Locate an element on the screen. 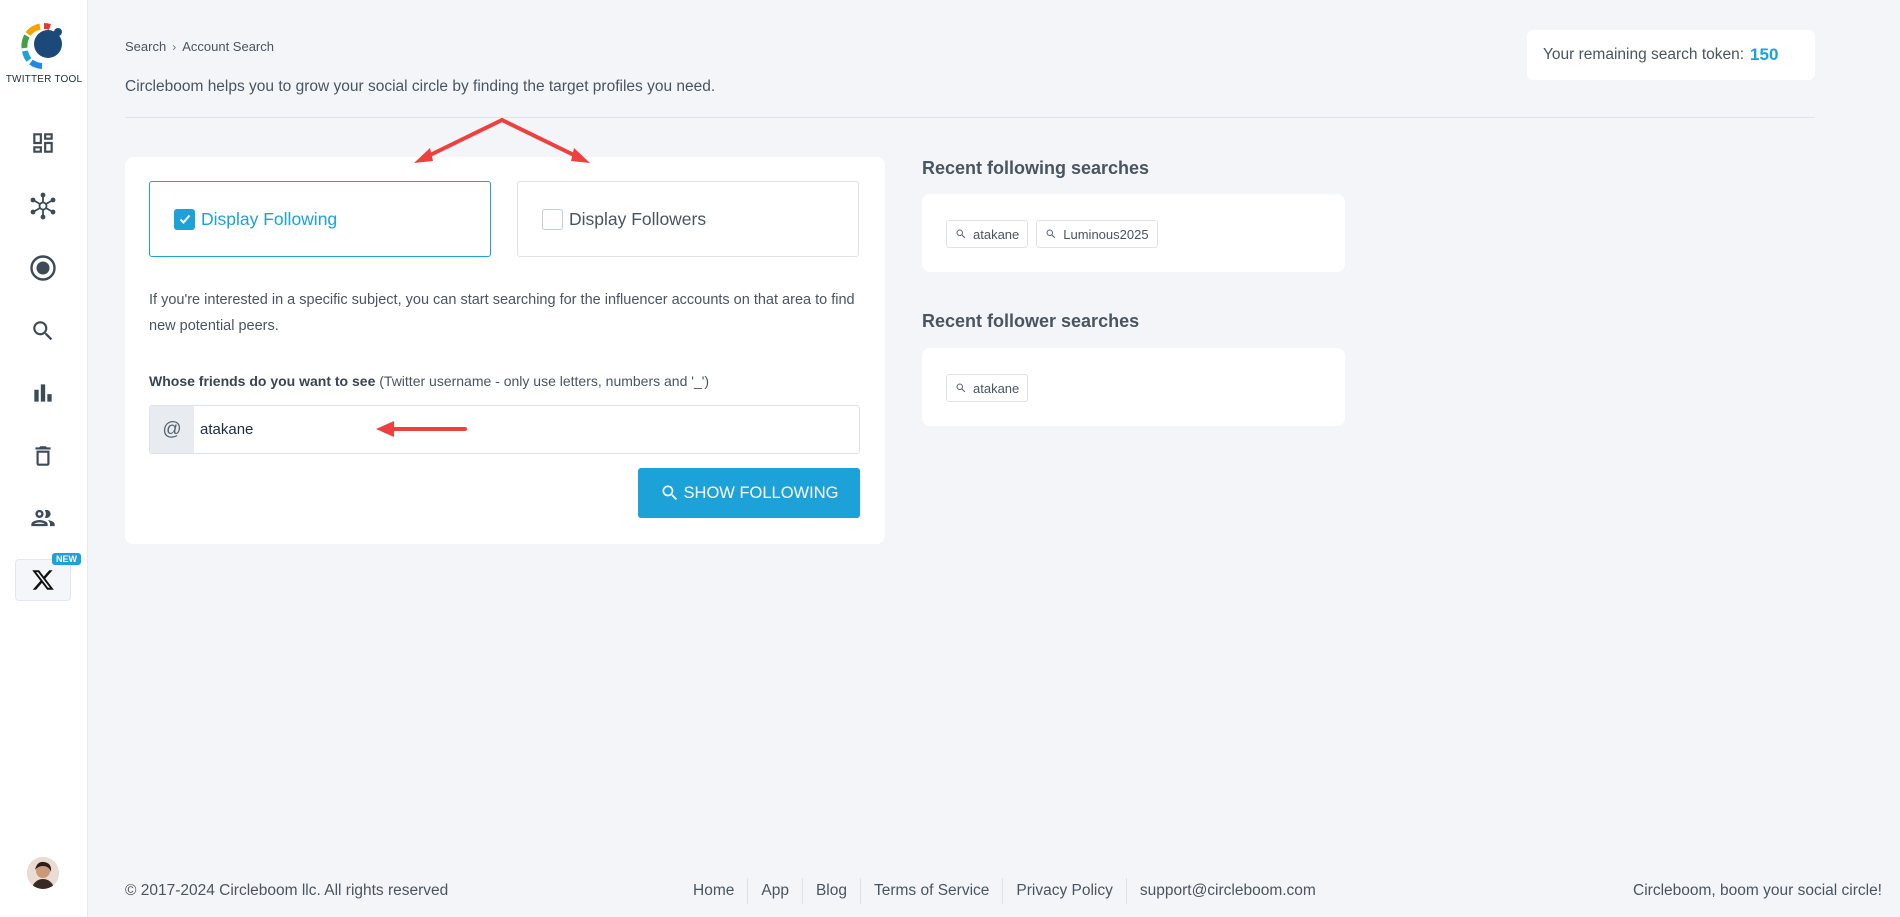 Image resolution: width=1900 pixels, height=917 pixels. sidebar-item-x: NEW is located at coordinates (48, 577).